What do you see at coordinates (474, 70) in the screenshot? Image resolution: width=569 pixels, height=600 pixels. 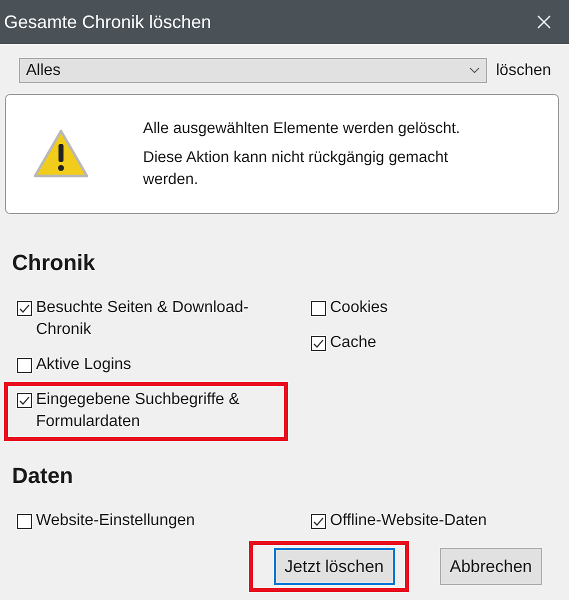 I see `chevron-icon` at bounding box center [474, 70].